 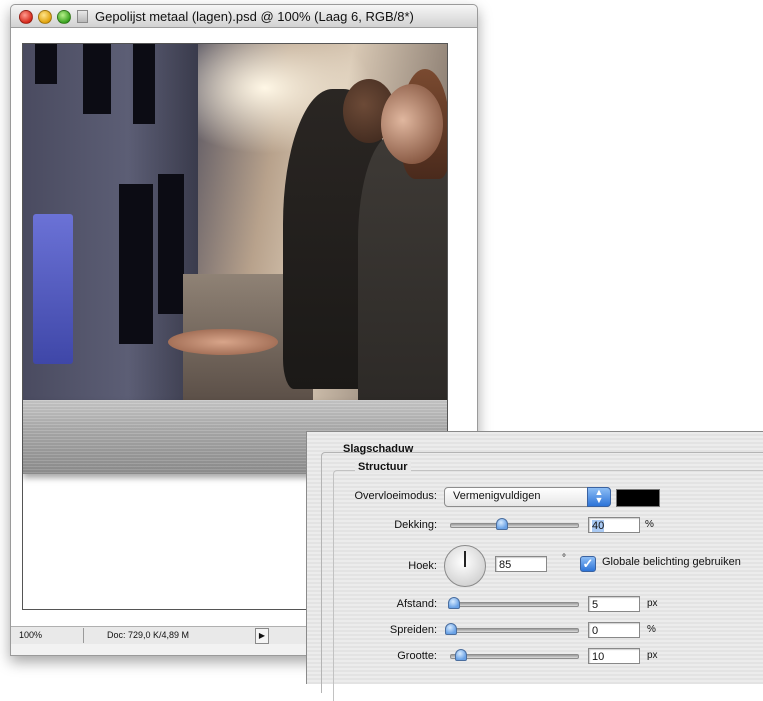 What do you see at coordinates (262, 636) in the screenshot?
I see `triangle-right-icon: ▶` at bounding box center [262, 636].